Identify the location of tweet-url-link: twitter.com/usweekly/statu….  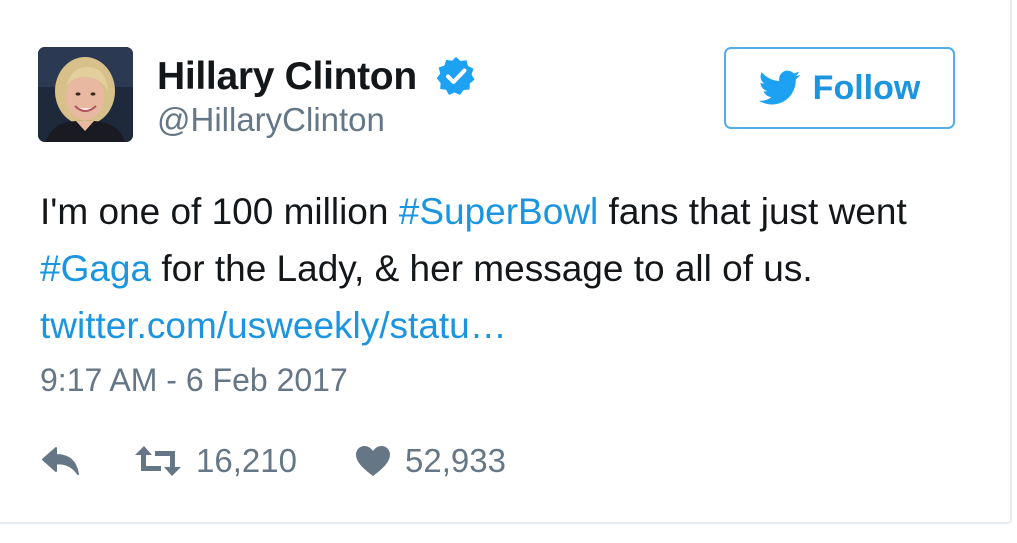
(273, 325).